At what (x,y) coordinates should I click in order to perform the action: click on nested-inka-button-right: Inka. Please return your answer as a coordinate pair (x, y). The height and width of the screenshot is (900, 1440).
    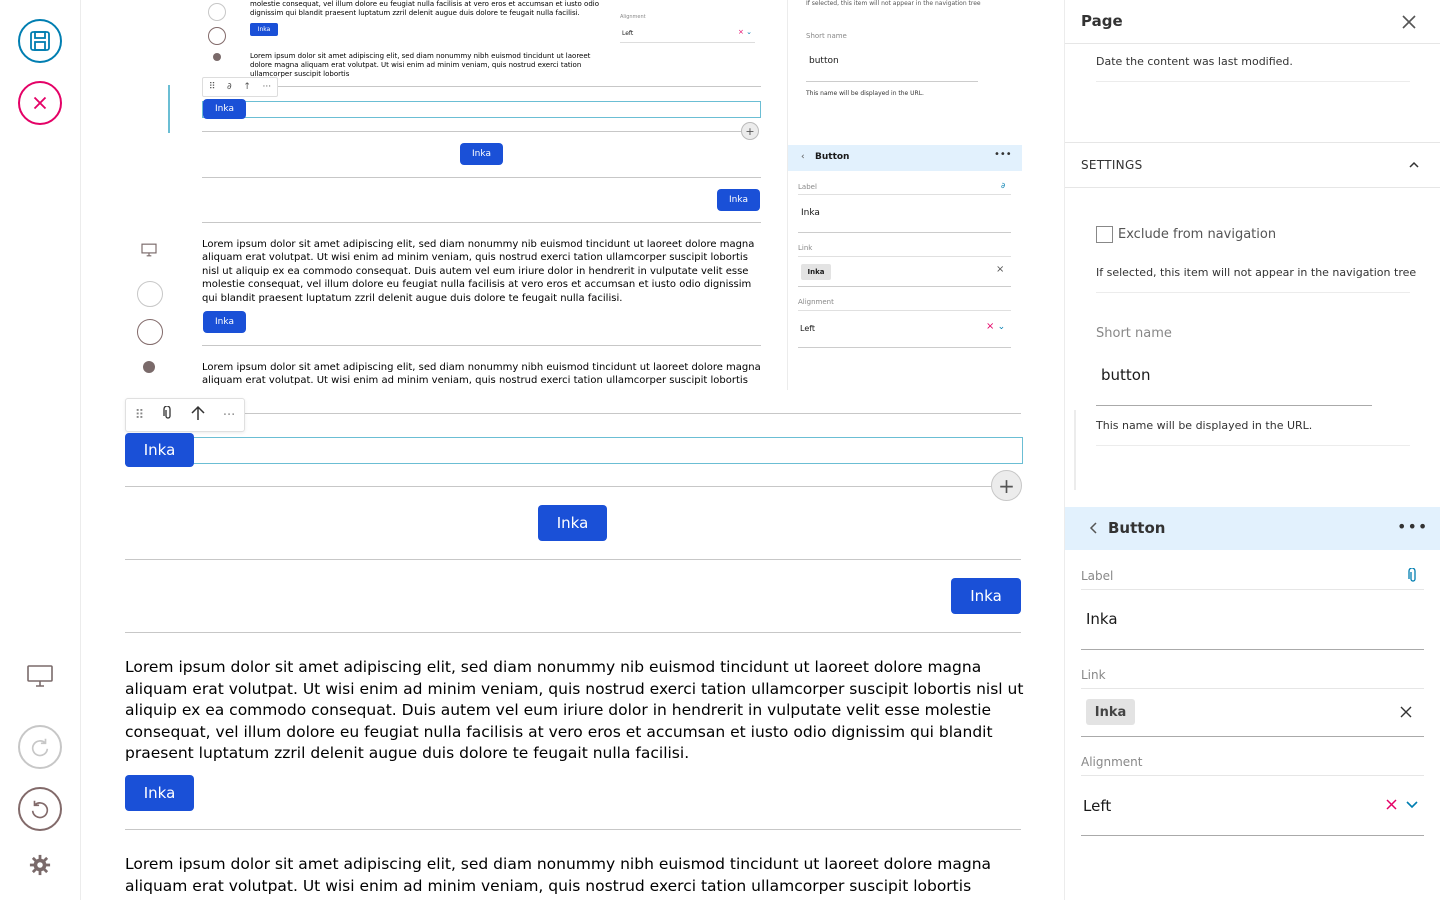
    Looking at the image, I should click on (738, 200).